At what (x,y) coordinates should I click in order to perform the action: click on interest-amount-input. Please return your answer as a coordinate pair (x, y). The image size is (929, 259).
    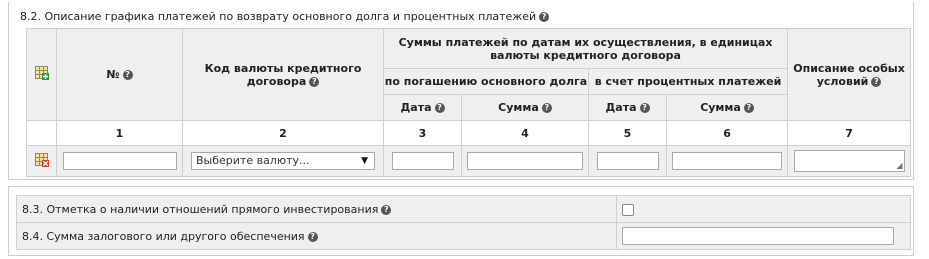
    Looking at the image, I should click on (727, 161).